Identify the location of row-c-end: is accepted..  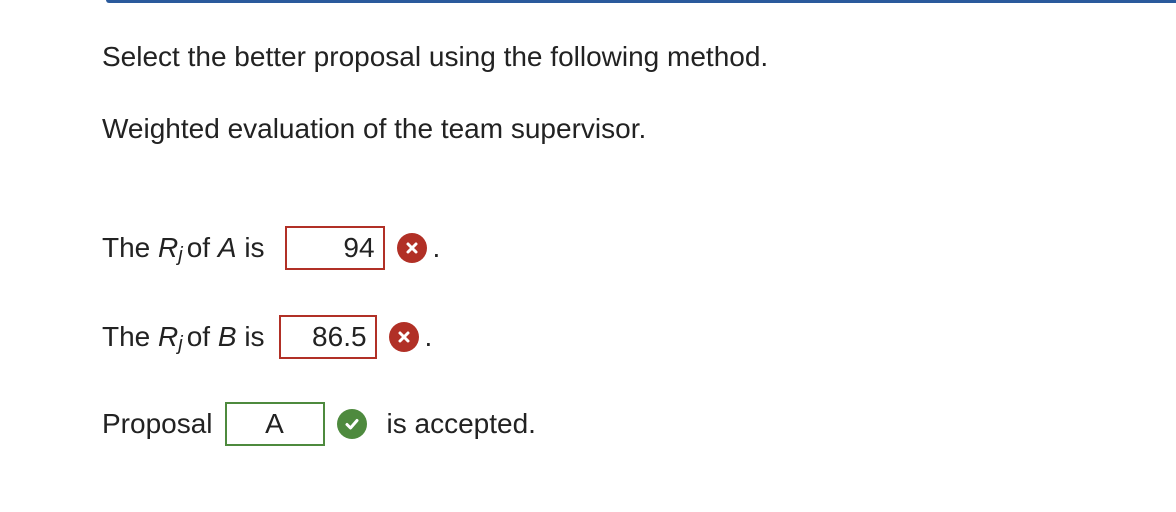
(461, 423).